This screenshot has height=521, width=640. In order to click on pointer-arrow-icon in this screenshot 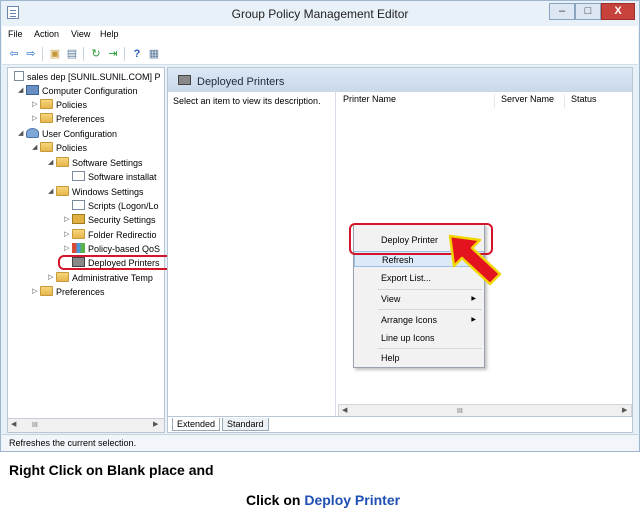, I will do `click(475, 260)`.